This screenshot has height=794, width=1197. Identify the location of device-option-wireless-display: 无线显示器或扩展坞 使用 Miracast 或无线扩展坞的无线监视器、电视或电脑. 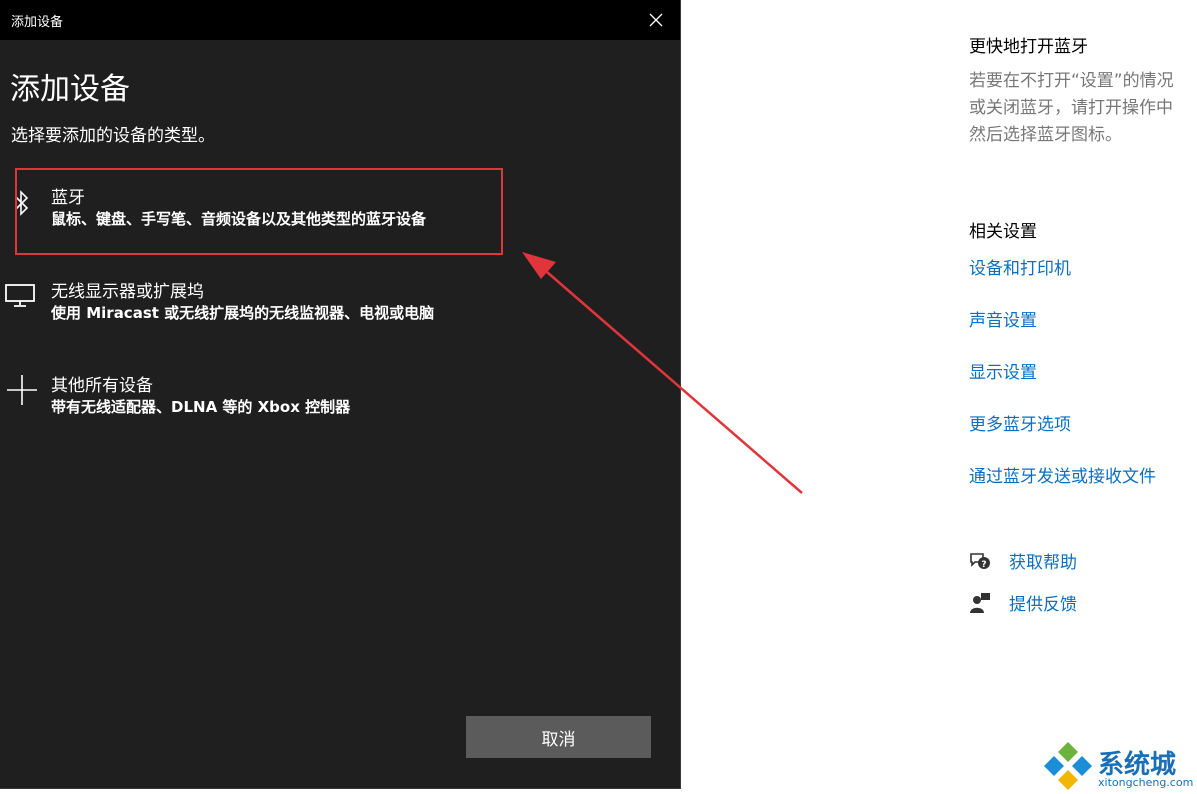
(300, 309).